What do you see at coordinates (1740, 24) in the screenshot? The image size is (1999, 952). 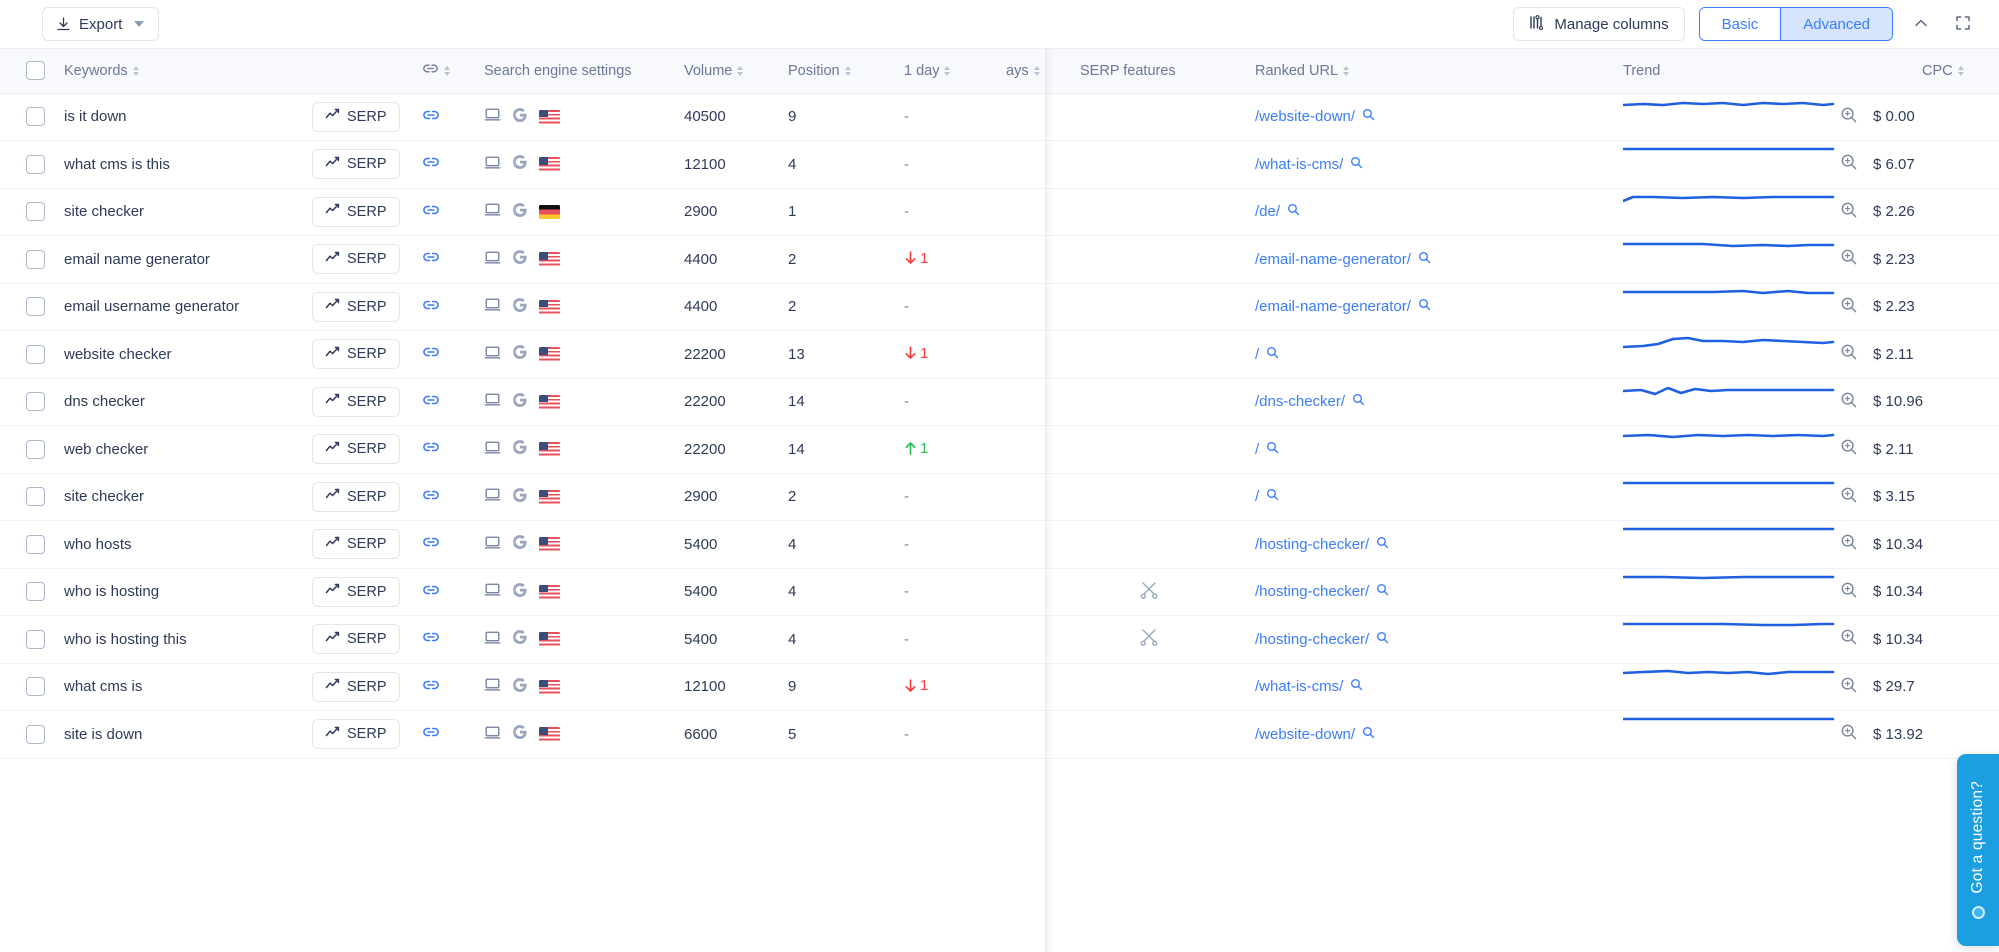 I see `tab-basic: Basic` at bounding box center [1740, 24].